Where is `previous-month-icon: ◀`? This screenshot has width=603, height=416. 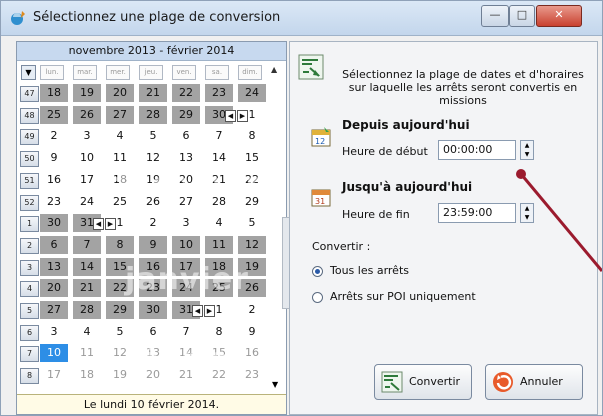
previous-month-icon: ◀ is located at coordinates (98, 224).